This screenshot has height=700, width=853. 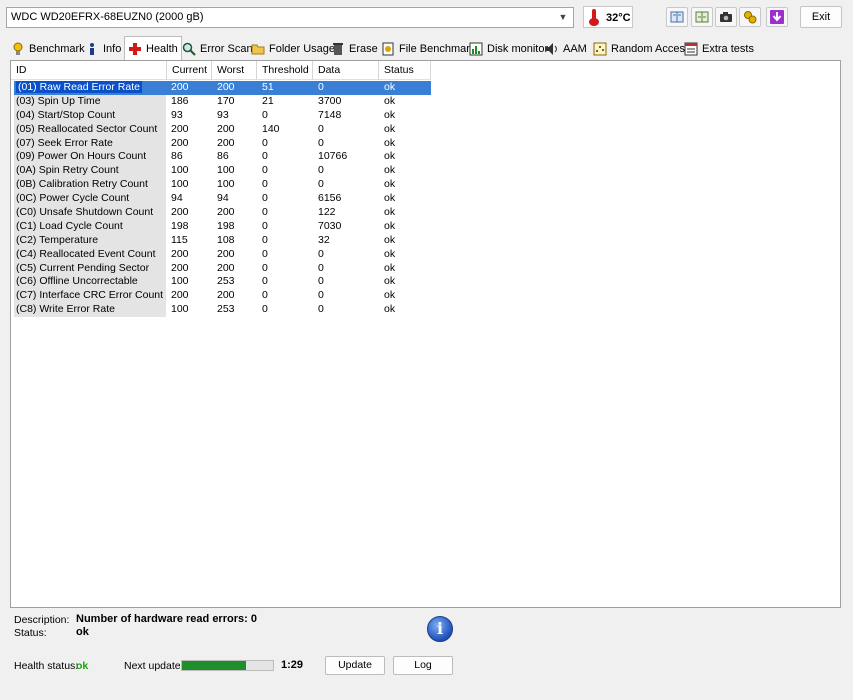 I want to click on table-row: (C7) Interface CRC Error Count 200 200 0 0 ok, so click(x=221, y=296).